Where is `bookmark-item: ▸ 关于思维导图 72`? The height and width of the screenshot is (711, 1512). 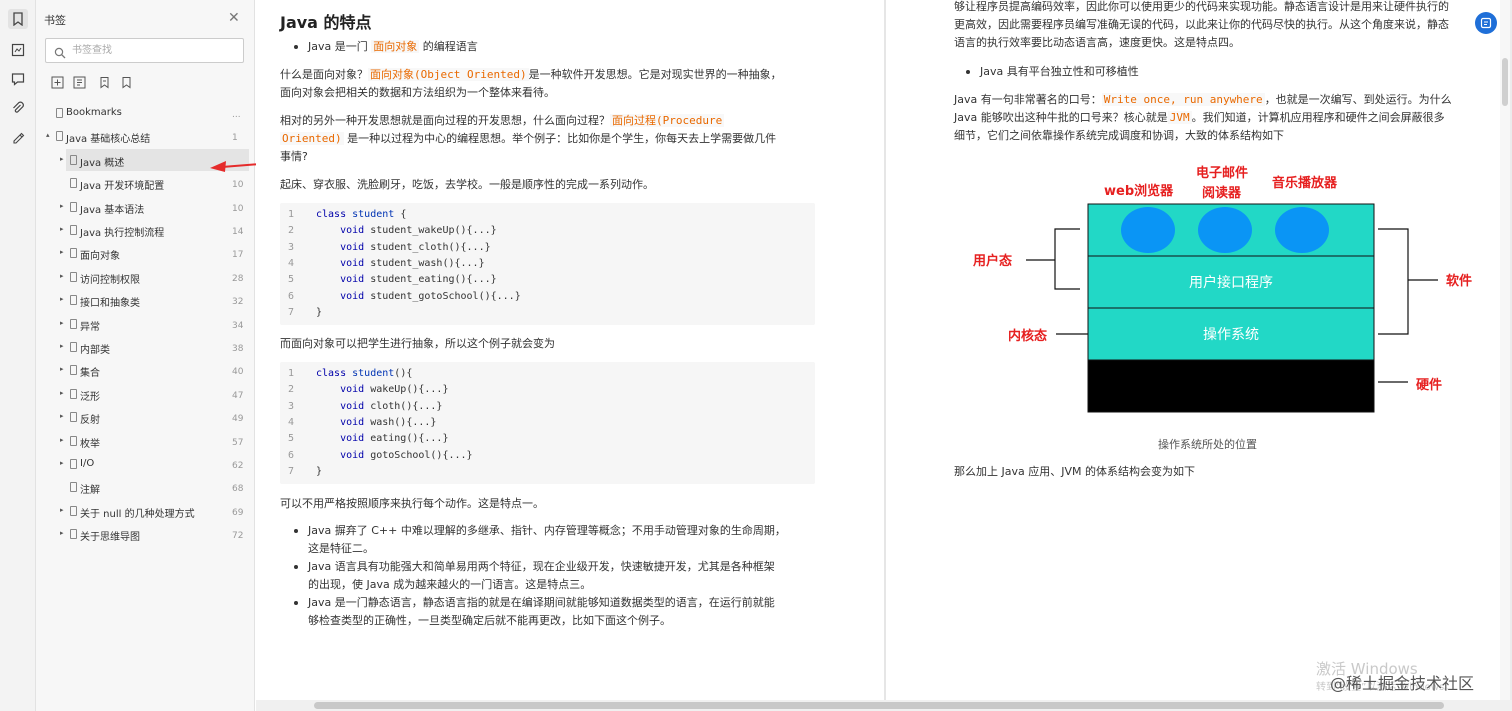
bookmark-item: ▸ 关于思维导图 72 is located at coordinates (145, 534).